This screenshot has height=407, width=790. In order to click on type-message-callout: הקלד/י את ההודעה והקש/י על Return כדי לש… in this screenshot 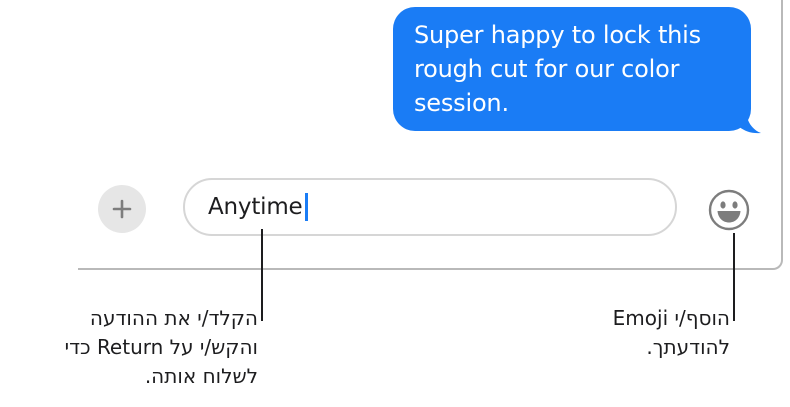, I will do `click(161, 347)`.